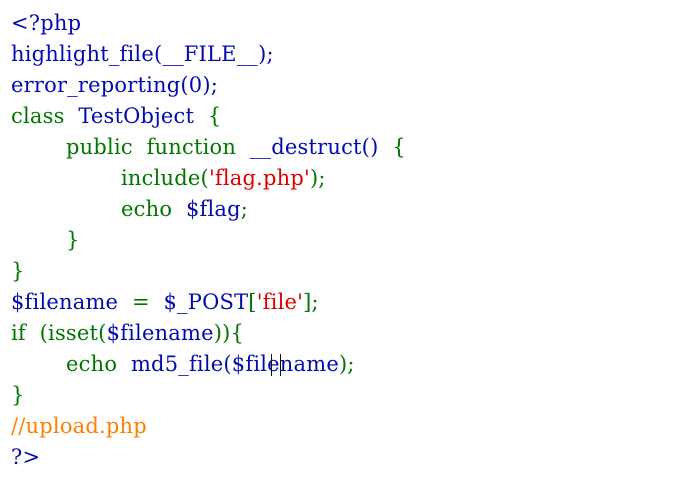 This screenshot has height=485, width=683. What do you see at coordinates (142, 54) in the screenshot?
I see `code-token-default: highlight_file(__FILE__);` at bounding box center [142, 54].